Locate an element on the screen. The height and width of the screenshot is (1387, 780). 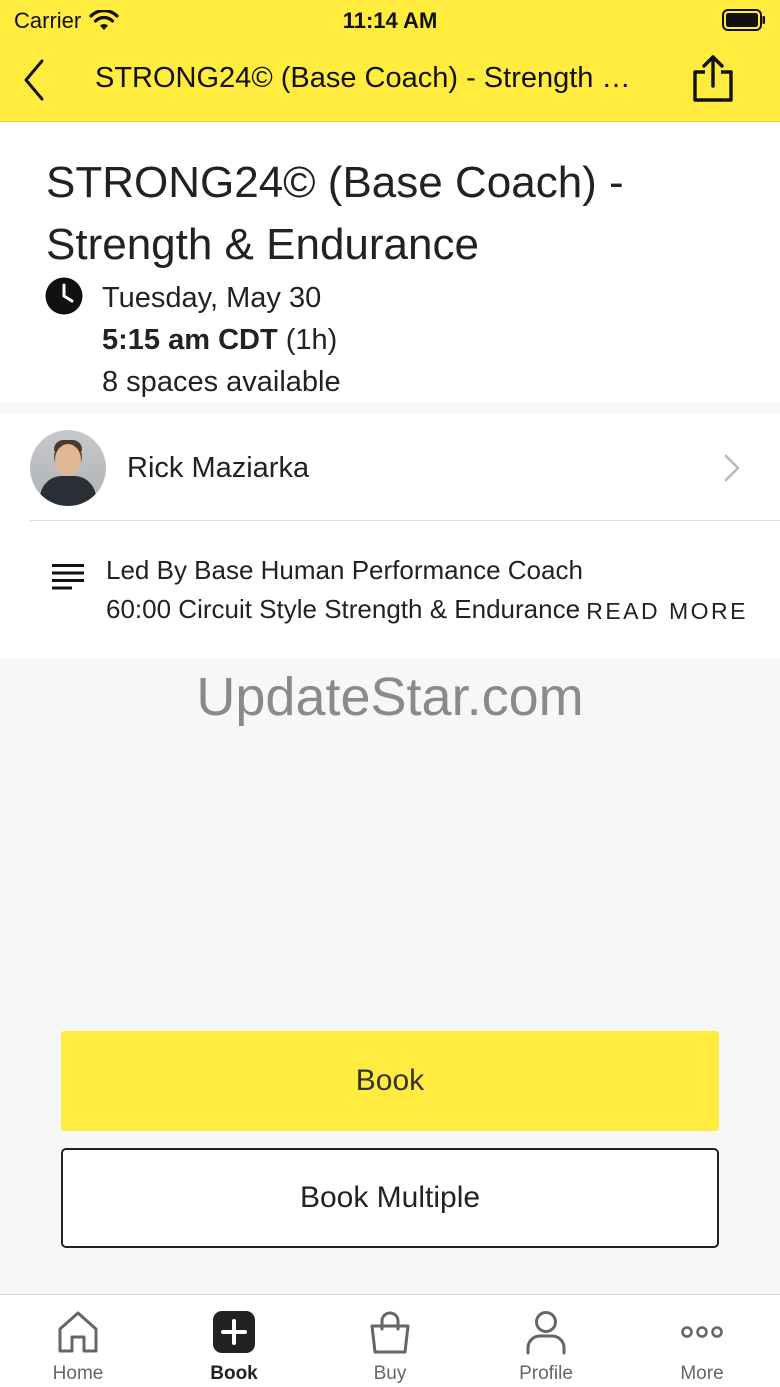
home-icon is located at coordinates (78, 1332).